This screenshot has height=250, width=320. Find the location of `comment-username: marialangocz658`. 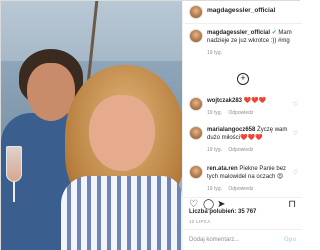

comment-username: marialangocz658 is located at coordinates (231, 130).